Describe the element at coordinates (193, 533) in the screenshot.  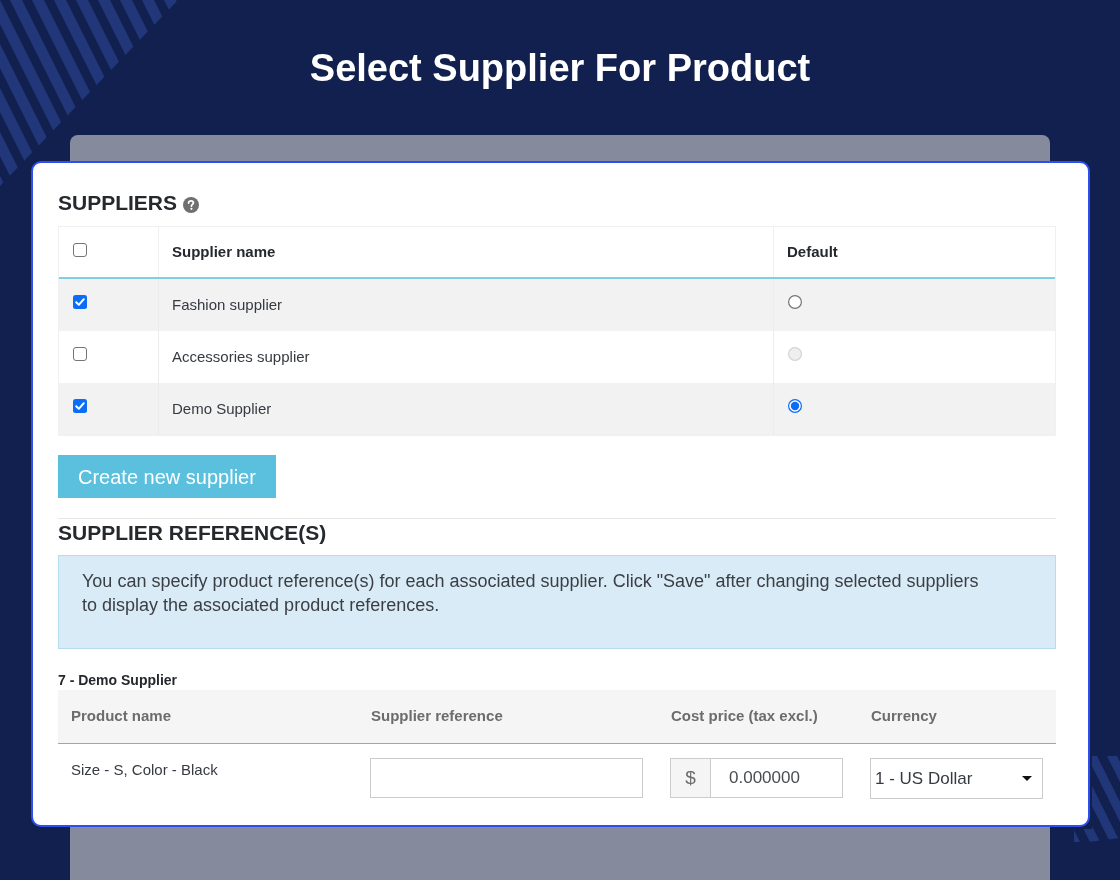
I see `section-heading: SUPPLIER REFERENCE(S)` at that location.